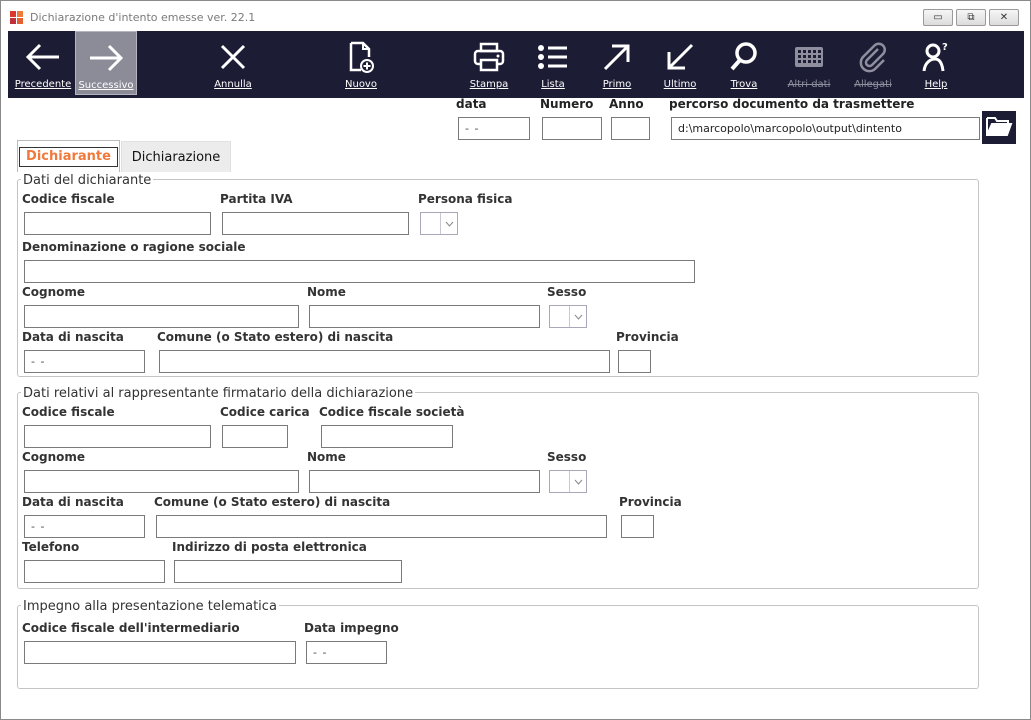 The image size is (1031, 720). What do you see at coordinates (567, 292) in the screenshot?
I see `dichiarante-sesso-label: Sesso` at bounding box center [567, 292].